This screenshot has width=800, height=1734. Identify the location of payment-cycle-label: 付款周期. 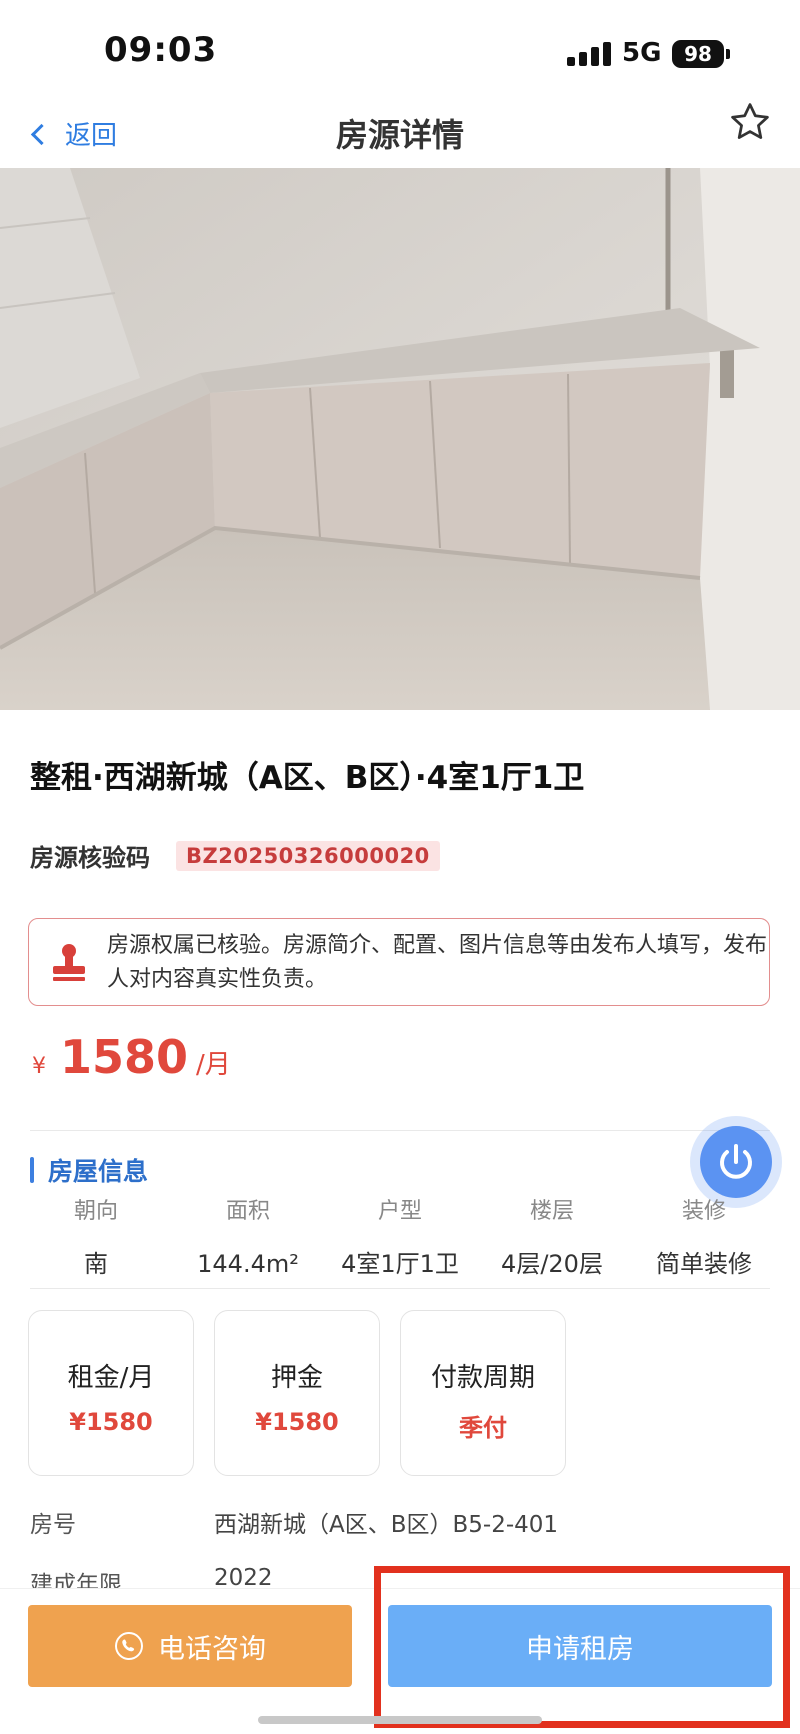
(482, 1378).